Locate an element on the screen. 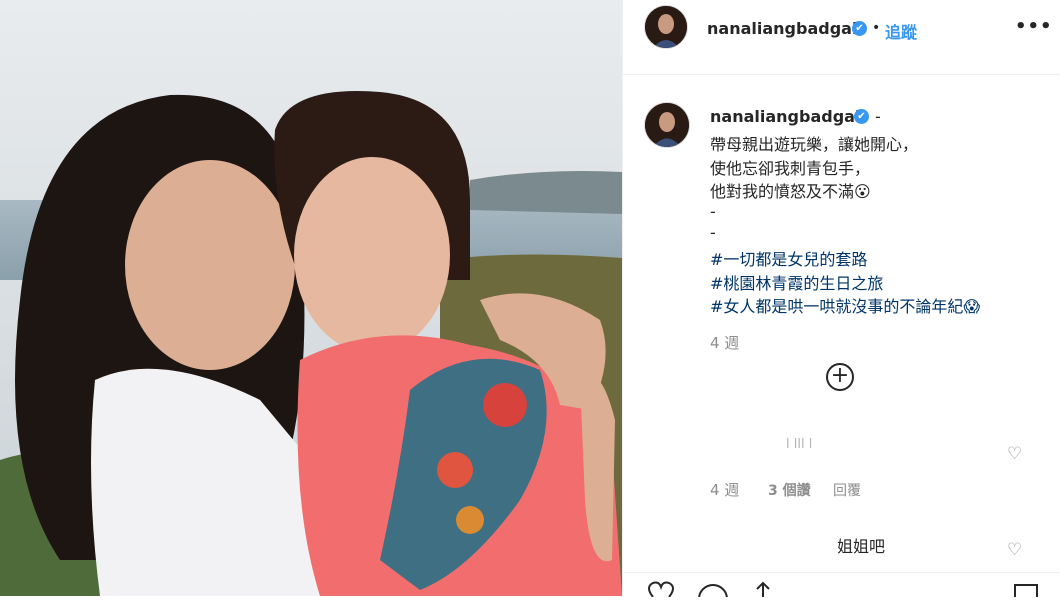  hashtag-link: #女人都是哄一哄就沒事的不論年紀😱 is located at coordinates (845, 305).